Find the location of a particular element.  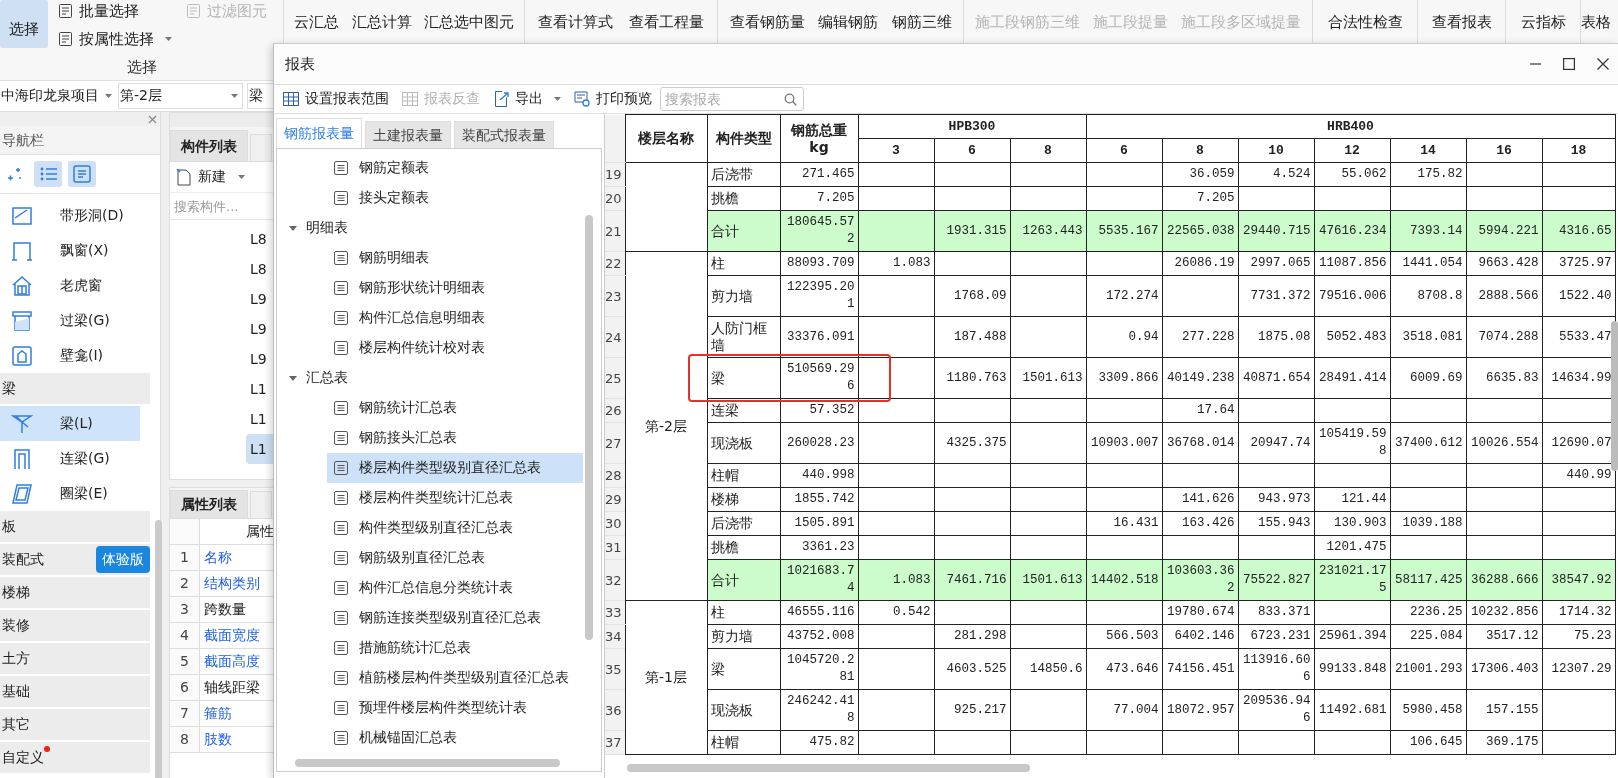

table-cell: 510569.296 is located at coordinates (819, 378).